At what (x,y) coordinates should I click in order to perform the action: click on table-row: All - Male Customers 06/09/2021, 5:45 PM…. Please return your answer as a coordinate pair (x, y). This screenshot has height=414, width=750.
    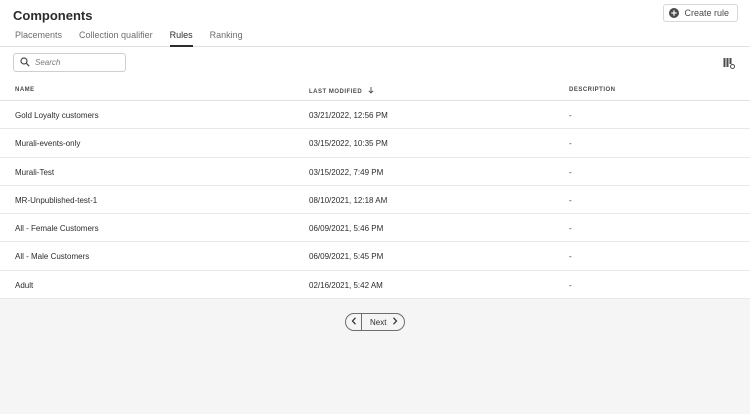
    Looking at the image, I should click on (375, 256).